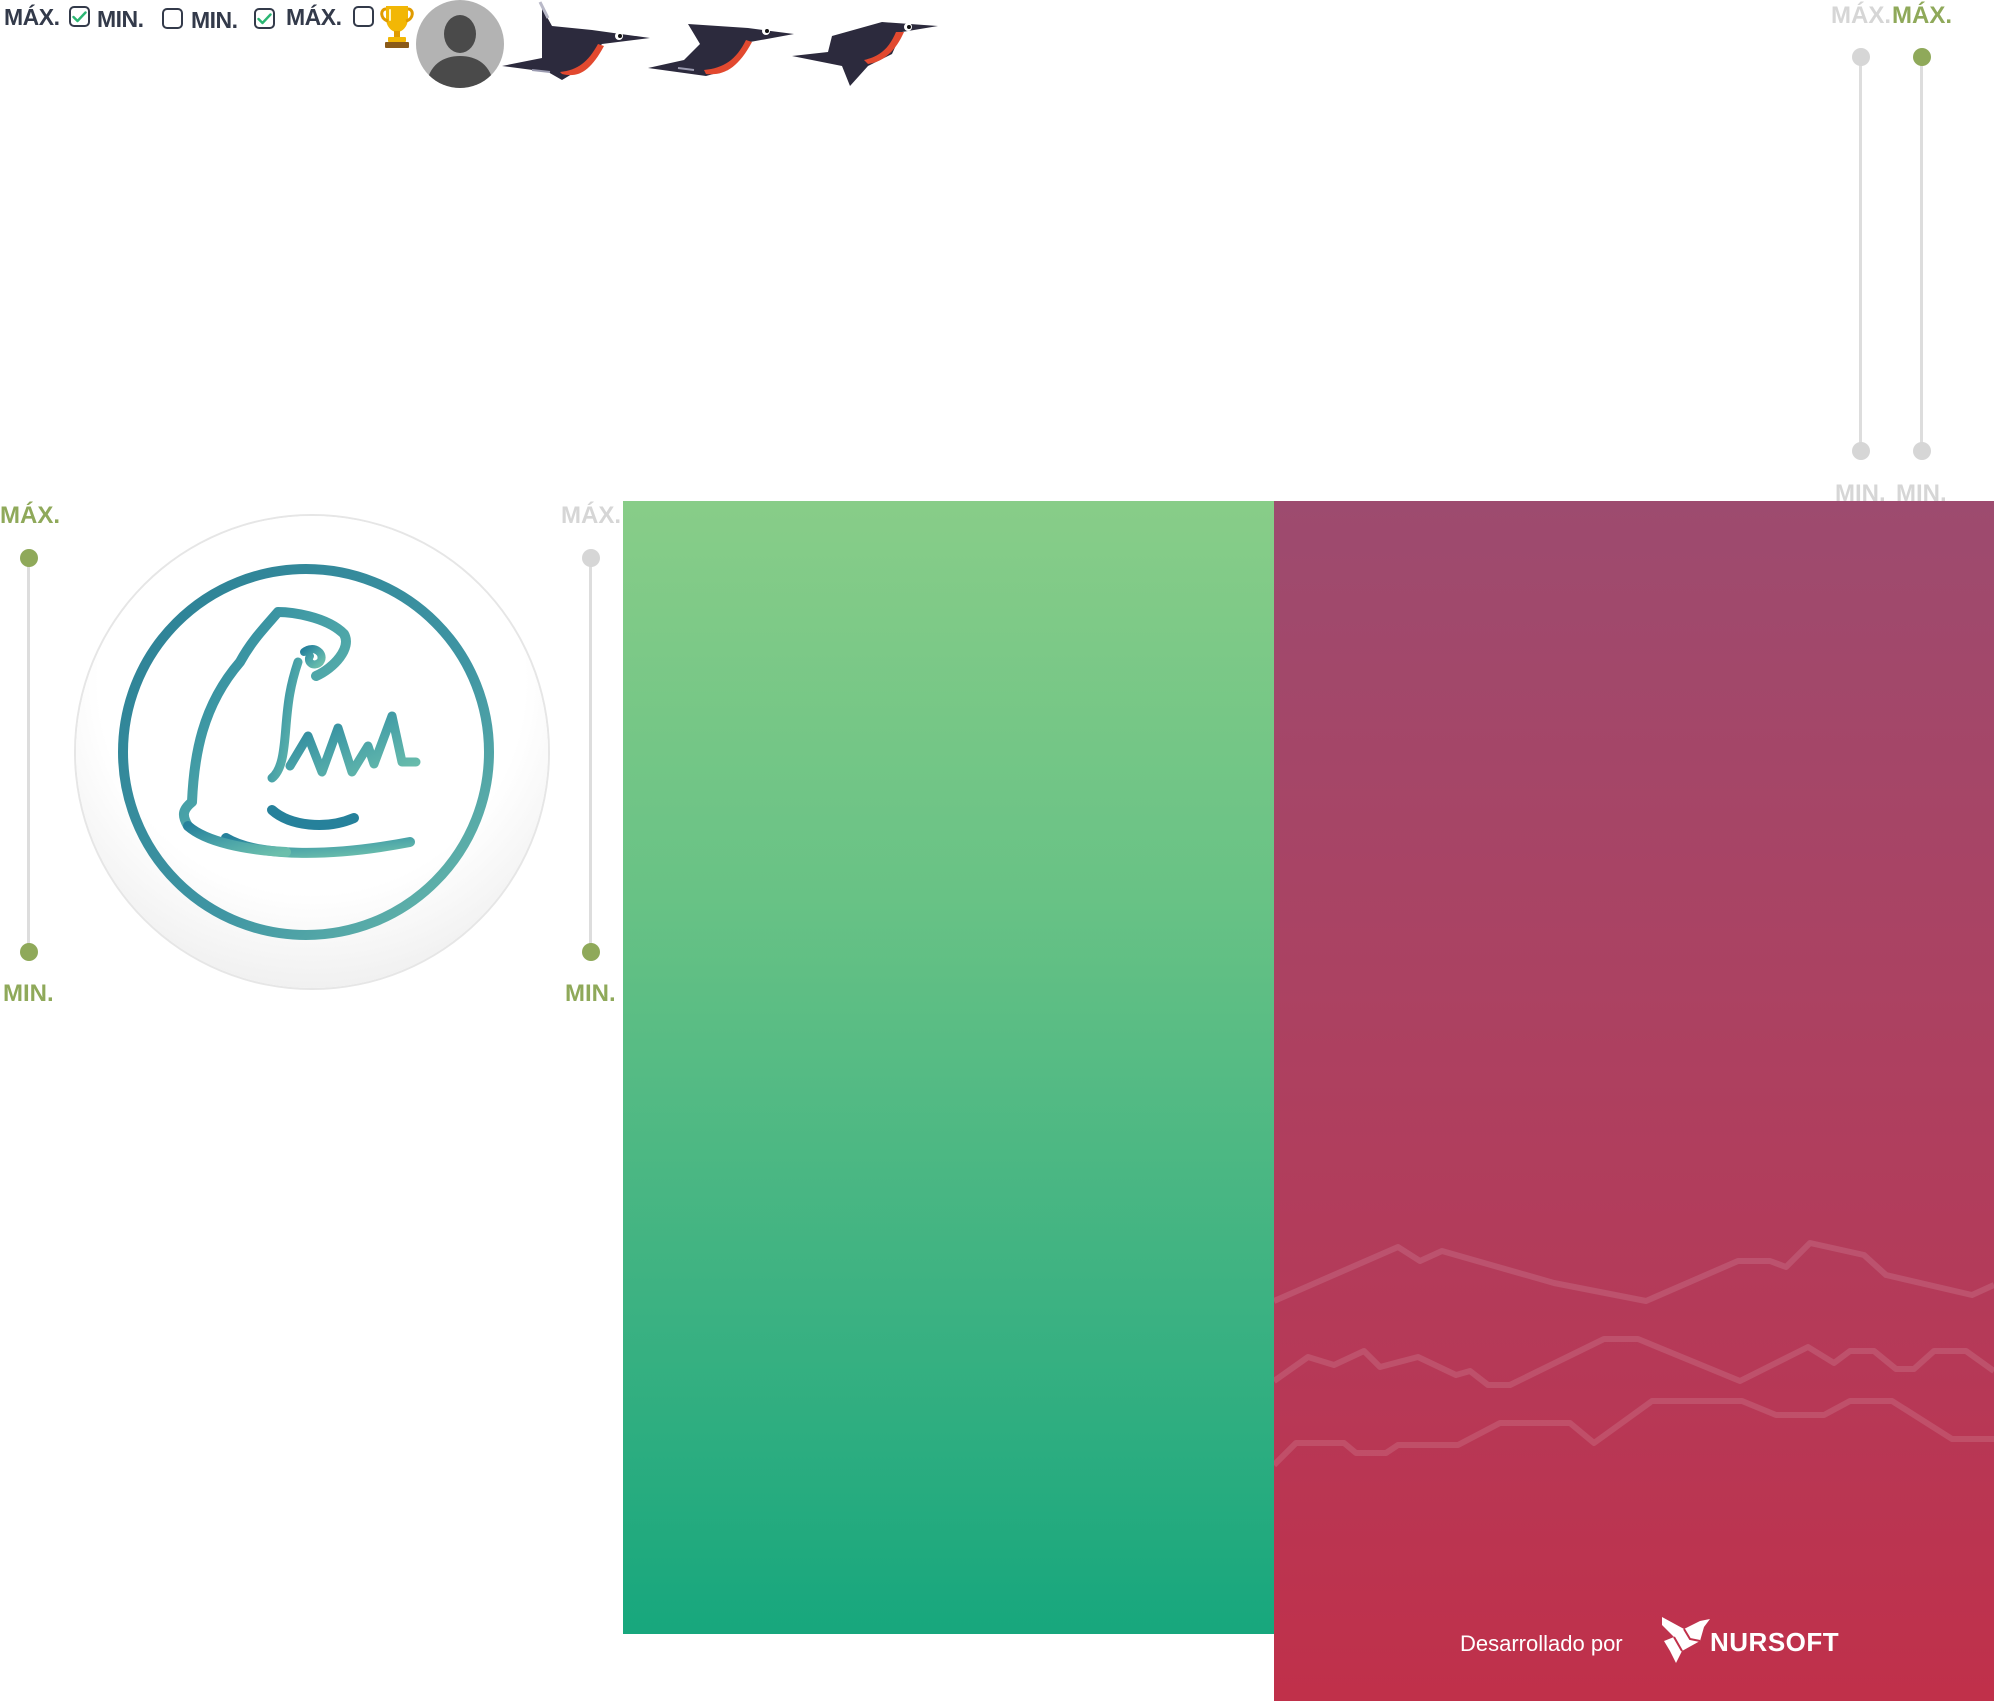 Image resolution: width=1994 pixels, height=1701 pixels. Describe the element at coordinates (1861, 15) in the screenshot. I see `slider-tr1-max-label: MÁX.` at that location.